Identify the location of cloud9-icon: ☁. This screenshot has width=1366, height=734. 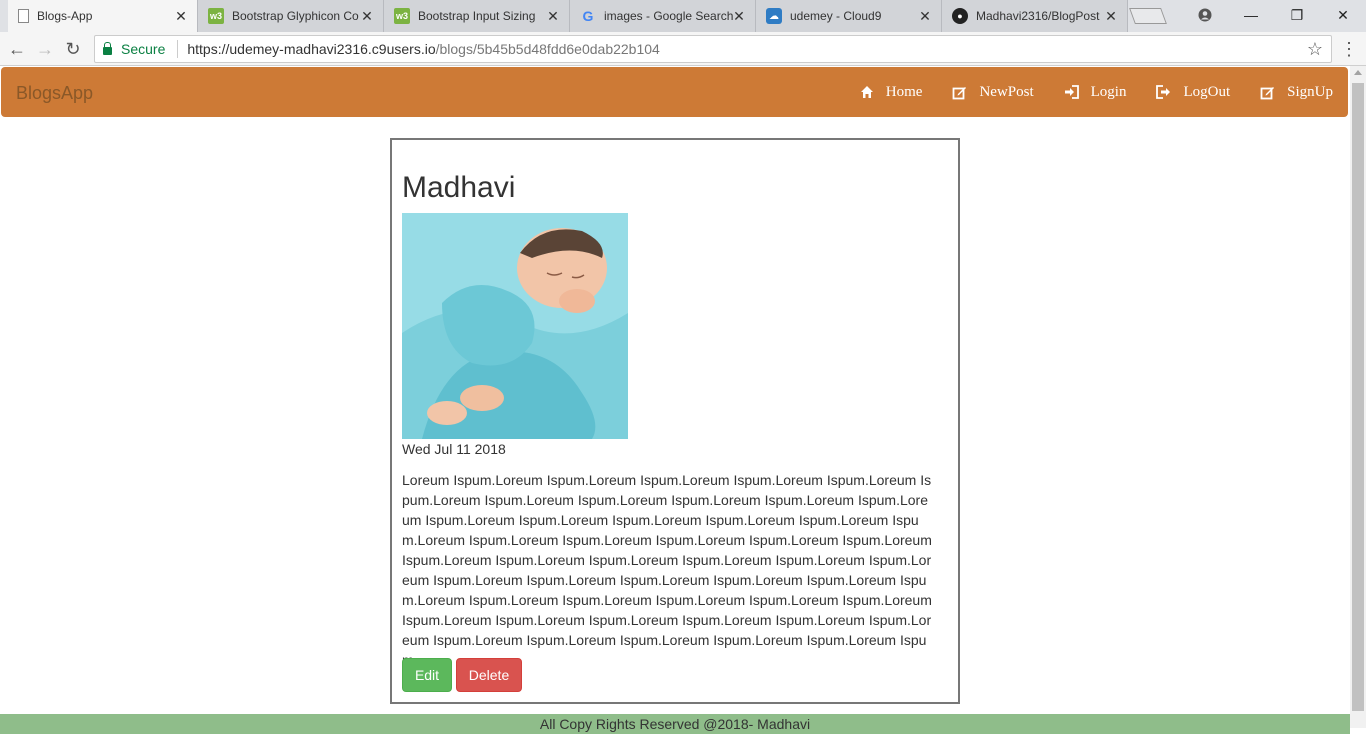
(774, 16).